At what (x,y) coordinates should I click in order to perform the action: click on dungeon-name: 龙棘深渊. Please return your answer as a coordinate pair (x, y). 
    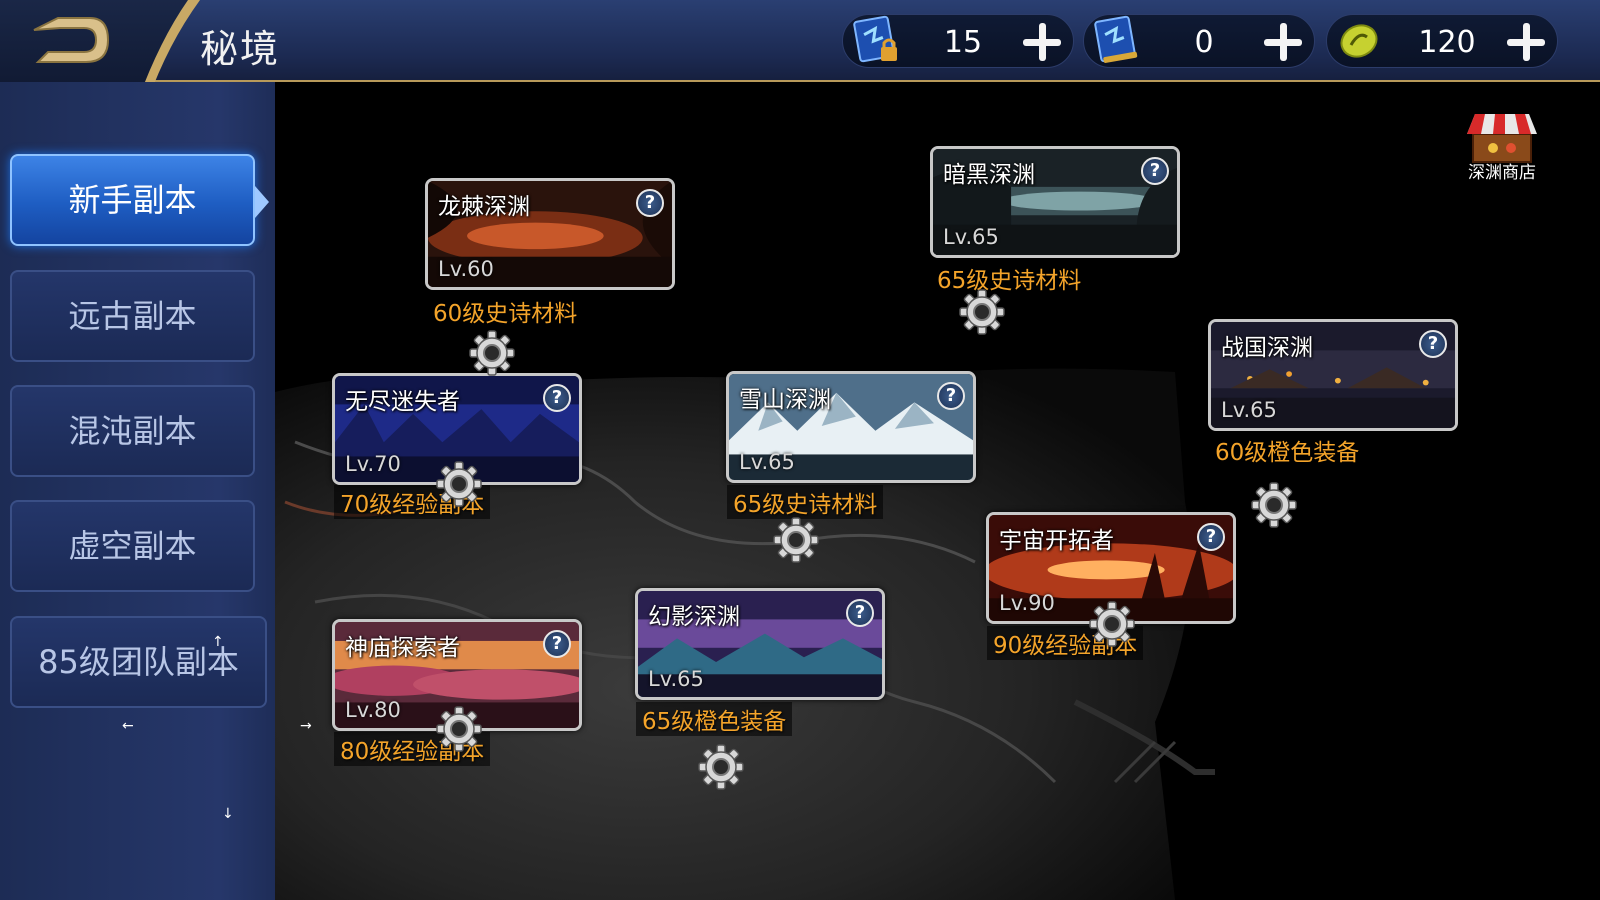
    Looking at the image, I should click on (484, 207).